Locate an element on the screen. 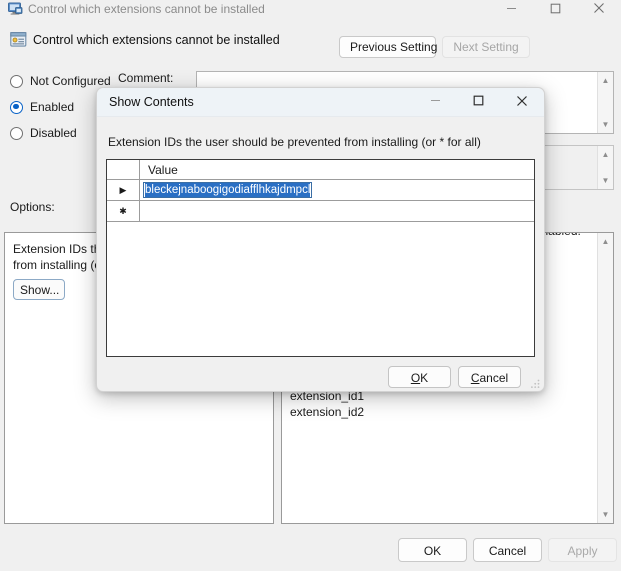 The height and width of the screenshot is (571, 621). table-row: ▶ bleckejnaboogigodiafflhkajdmpcl is located at coordinates (320, 190).